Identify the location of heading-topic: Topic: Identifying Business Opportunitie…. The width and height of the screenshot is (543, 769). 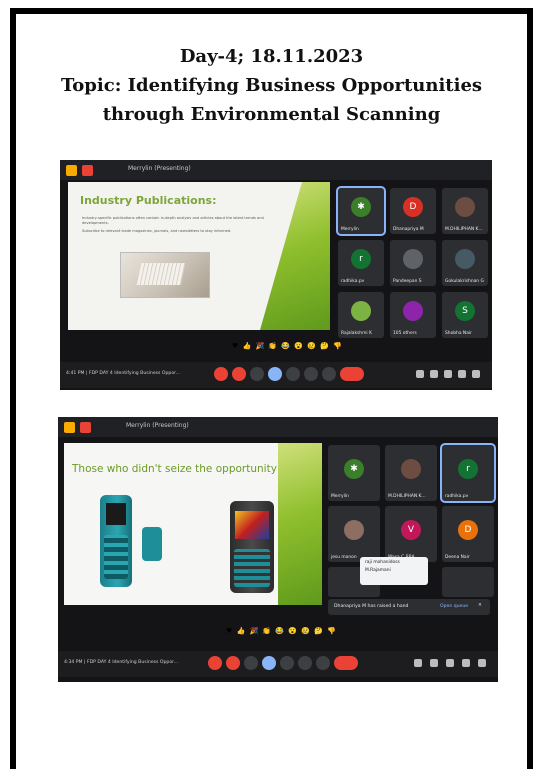
(271, 85).